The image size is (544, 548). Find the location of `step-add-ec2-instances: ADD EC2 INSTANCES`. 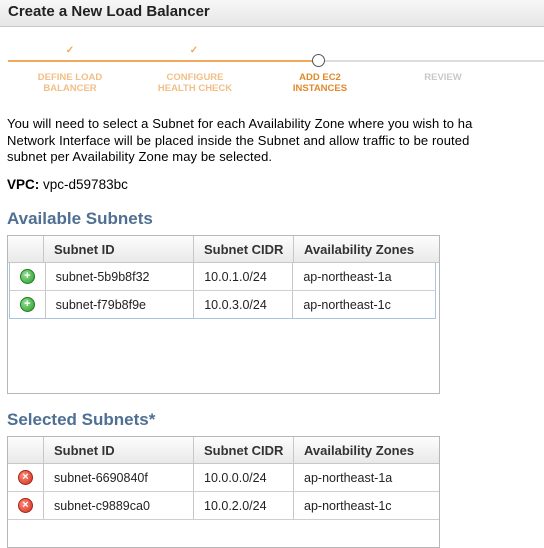

step-add-ec2-instances: ADD EC2 INSTANCES is located at coordinates (320, 83).